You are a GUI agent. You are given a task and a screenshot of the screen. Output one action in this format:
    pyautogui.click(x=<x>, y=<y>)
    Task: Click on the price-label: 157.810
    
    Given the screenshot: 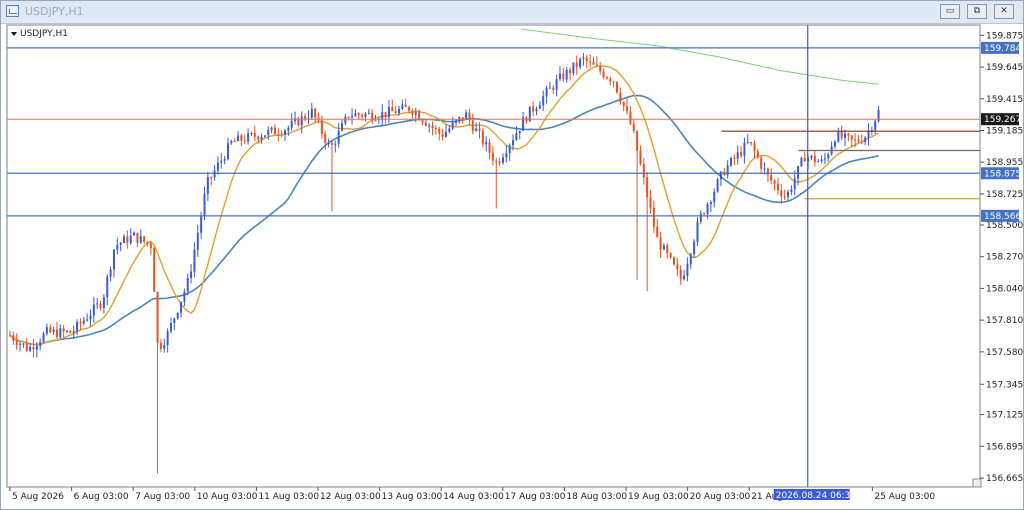 What is the action you would take?
    pyautogui.click(x=1004, y=321)
    